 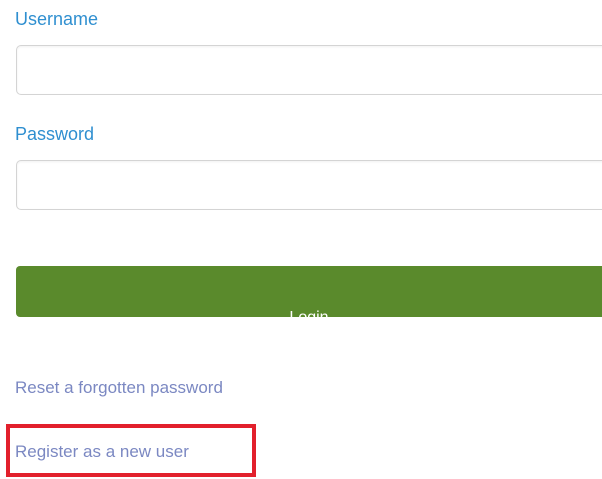 I want to click on username-input, so click(x=309, y=70).